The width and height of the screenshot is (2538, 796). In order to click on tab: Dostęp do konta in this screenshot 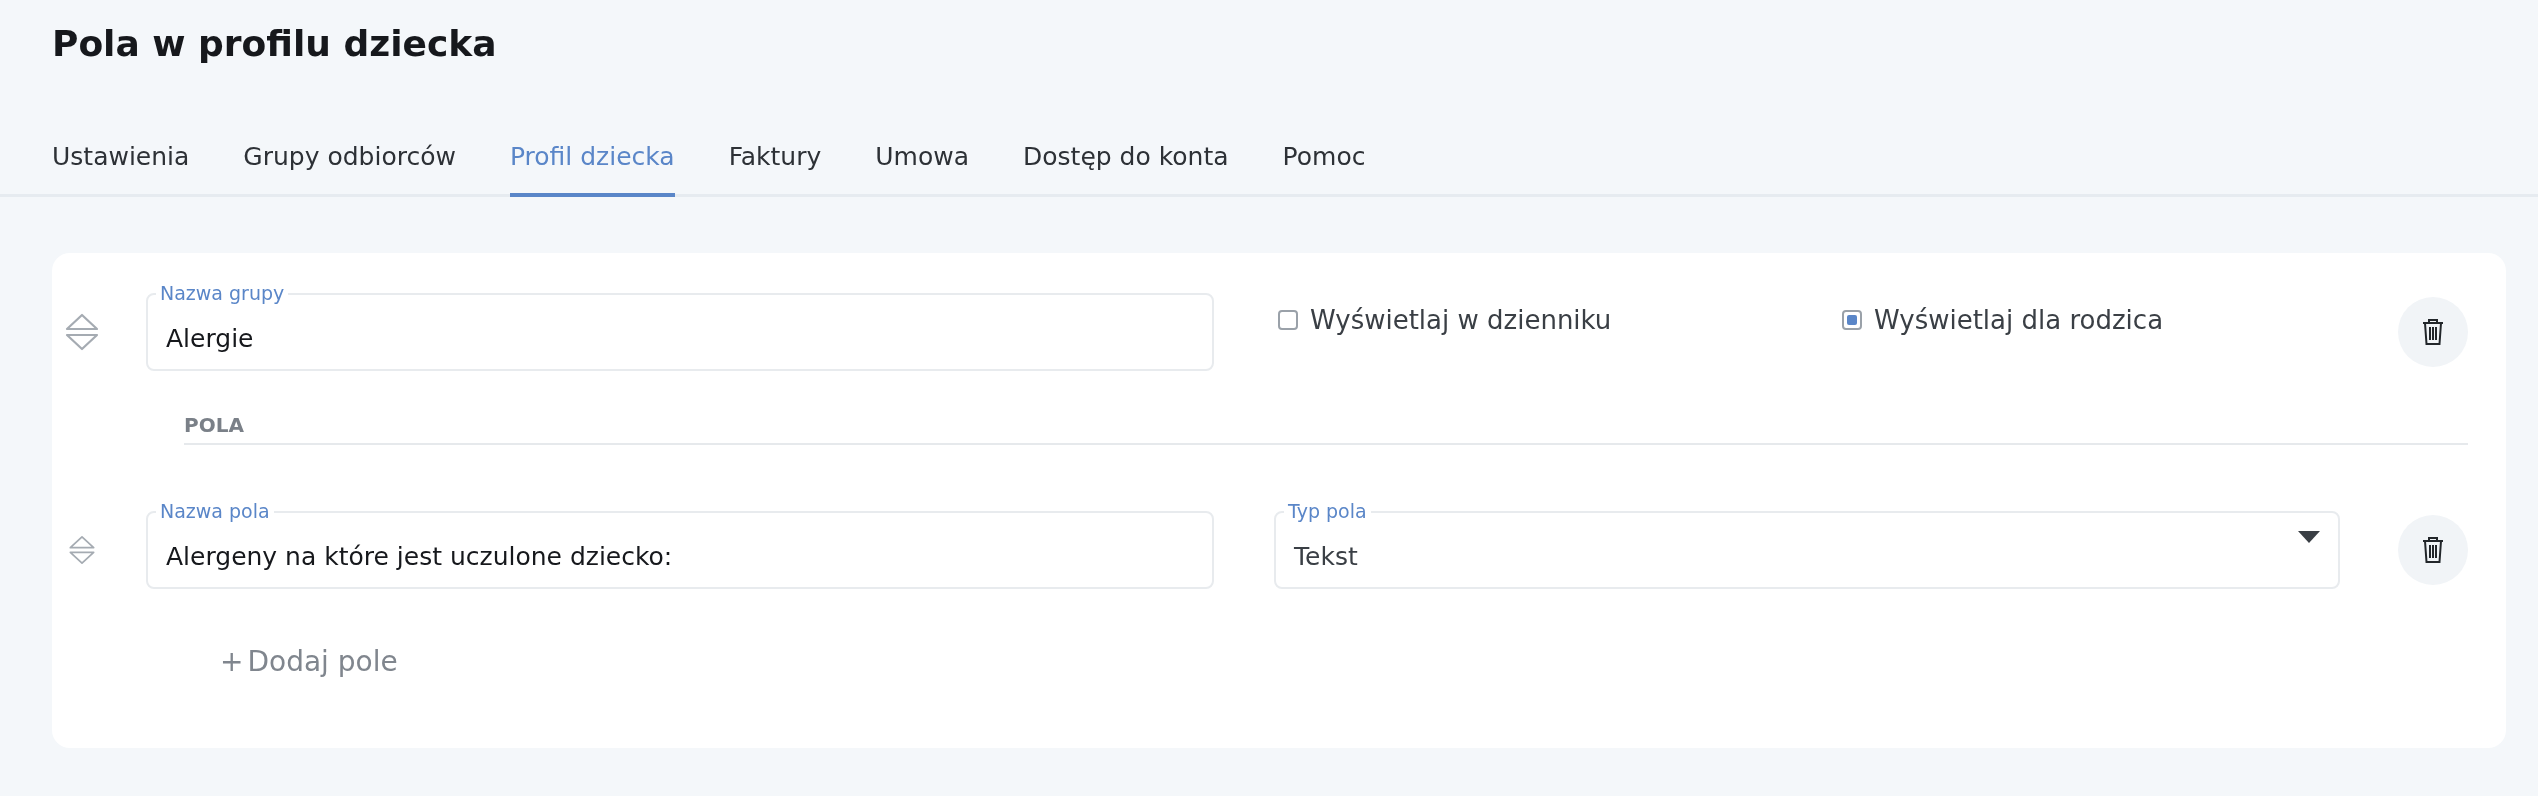, I will do `click(1126, 169)`.